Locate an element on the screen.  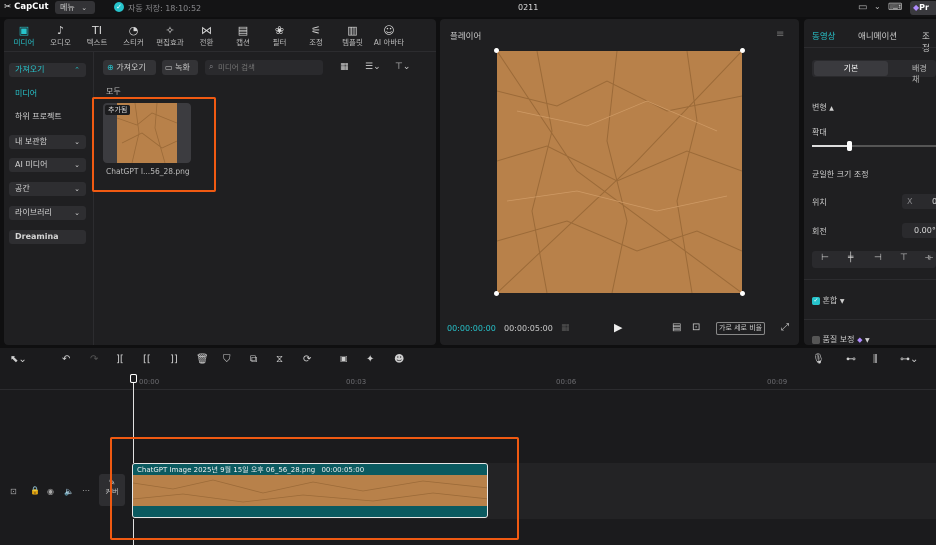
tab-media-3: ◔ 스티커 is located at coordinates (134, 36).